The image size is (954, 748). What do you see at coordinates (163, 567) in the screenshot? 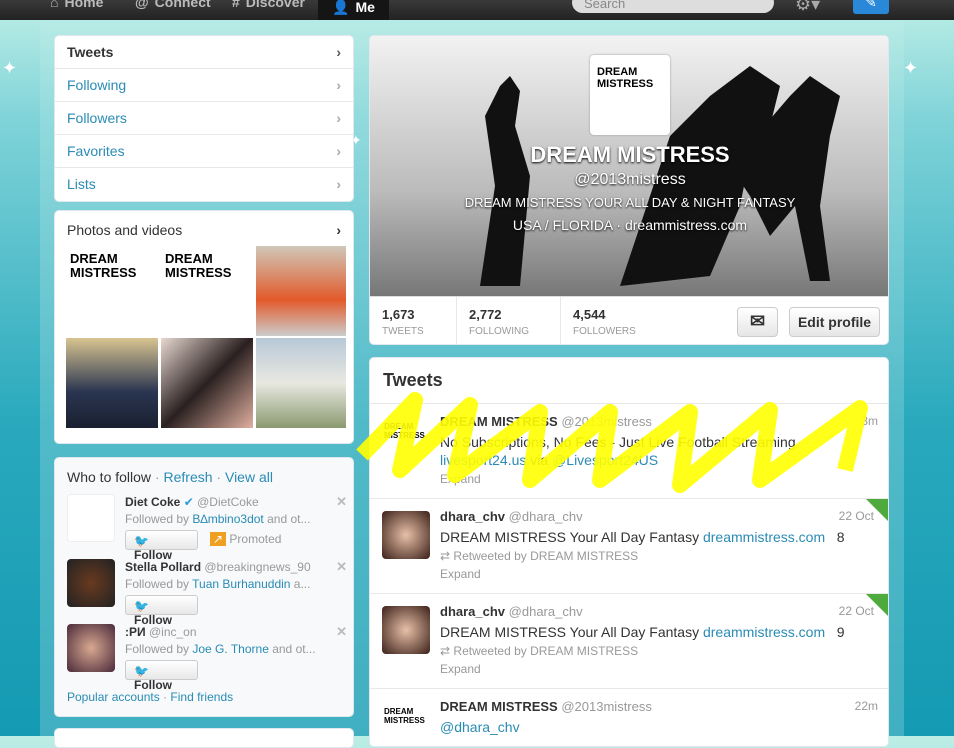
I see `suggestion-name: Stella Pollard` at bounding box center [163, 567].